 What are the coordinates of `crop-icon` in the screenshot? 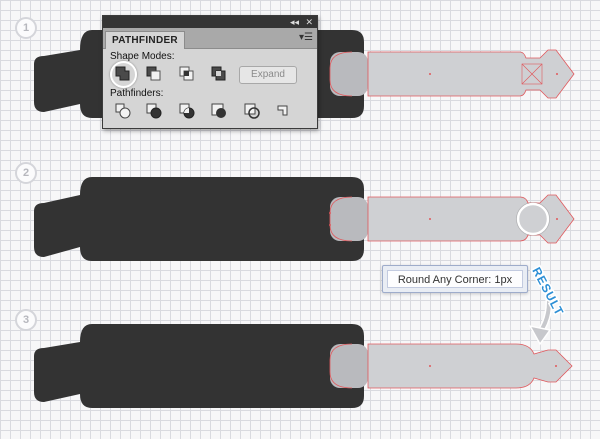 It's located at (219, 111).